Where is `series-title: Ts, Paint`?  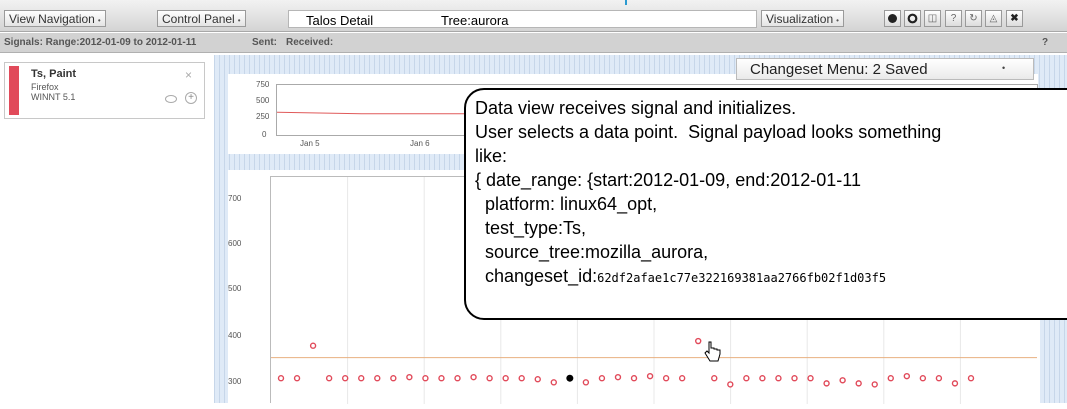
series-title: Ts, Paint is located at coordinates (54, 74).